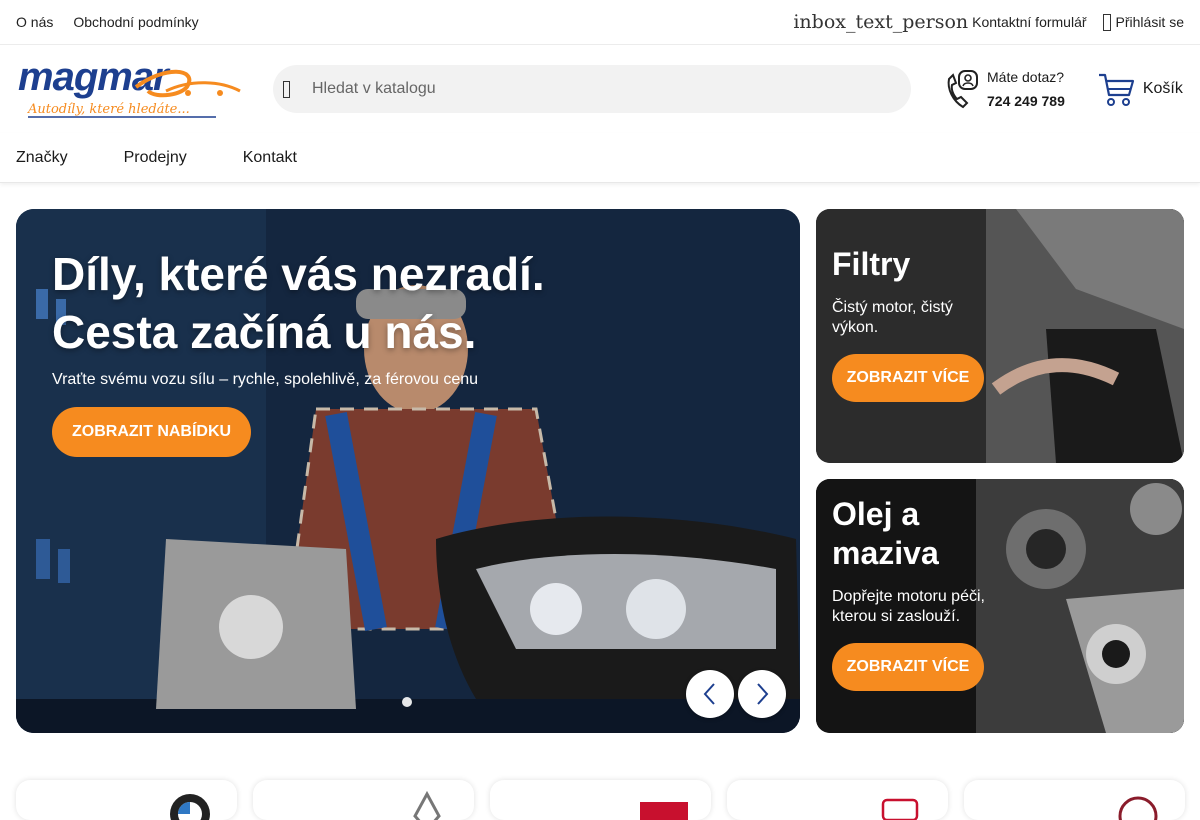 This screenshot has width=1200, height=820. I want to click on login-label: Přihlásit se, so click(1149, 22).